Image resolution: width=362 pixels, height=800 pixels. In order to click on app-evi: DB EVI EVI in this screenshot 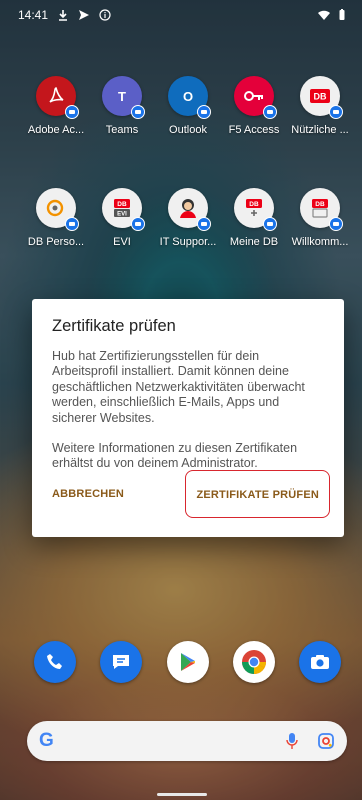, I will do `click(122, 218)`.